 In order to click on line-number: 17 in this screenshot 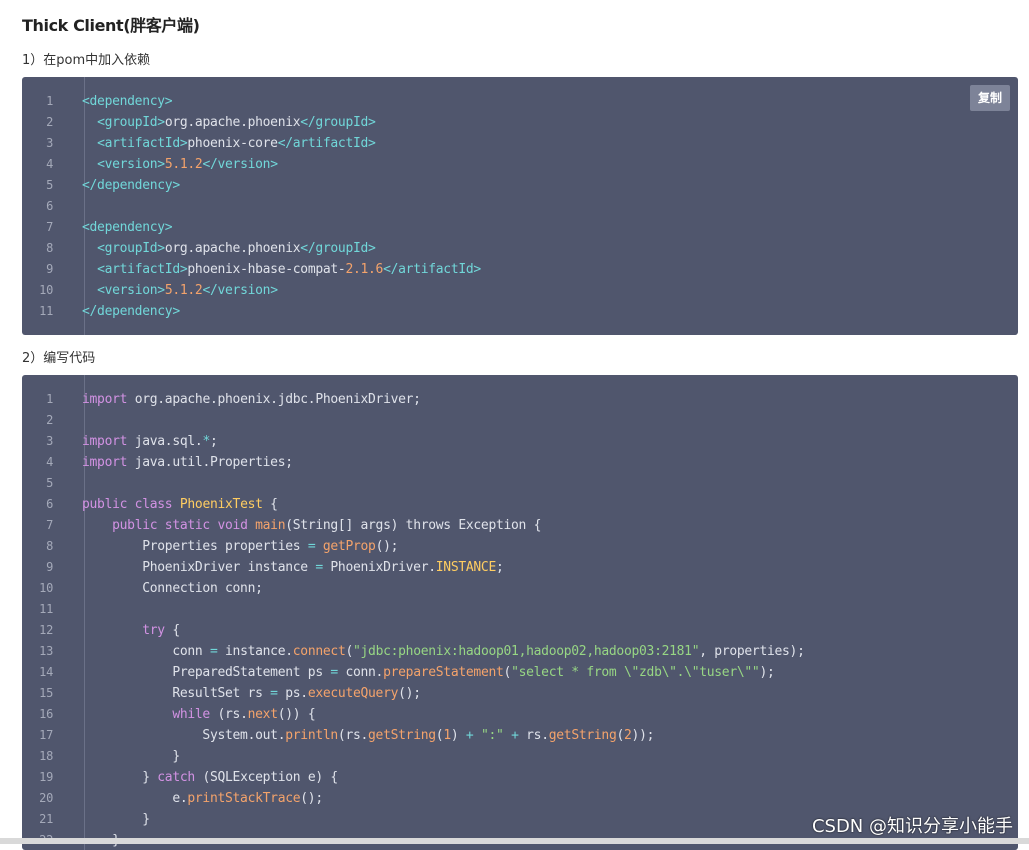, I will do `click(46, 735)`.